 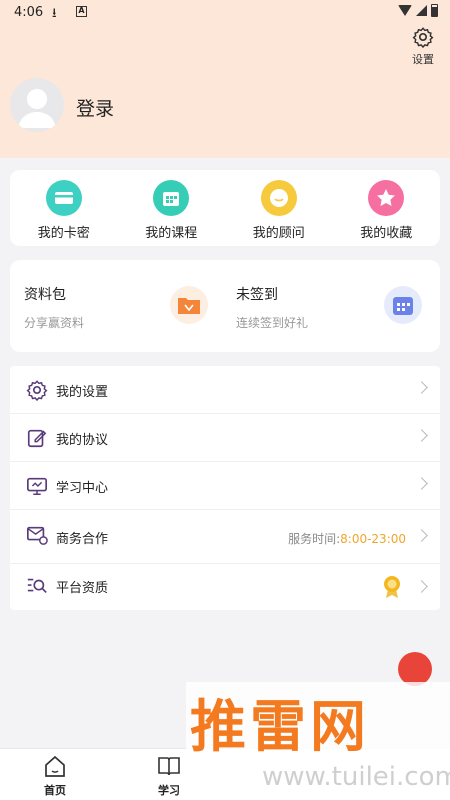 I want to click on quick-actions-card: 我的卡密 我的课程 我的顾问 我的收藏, so click(x=225, y=208).